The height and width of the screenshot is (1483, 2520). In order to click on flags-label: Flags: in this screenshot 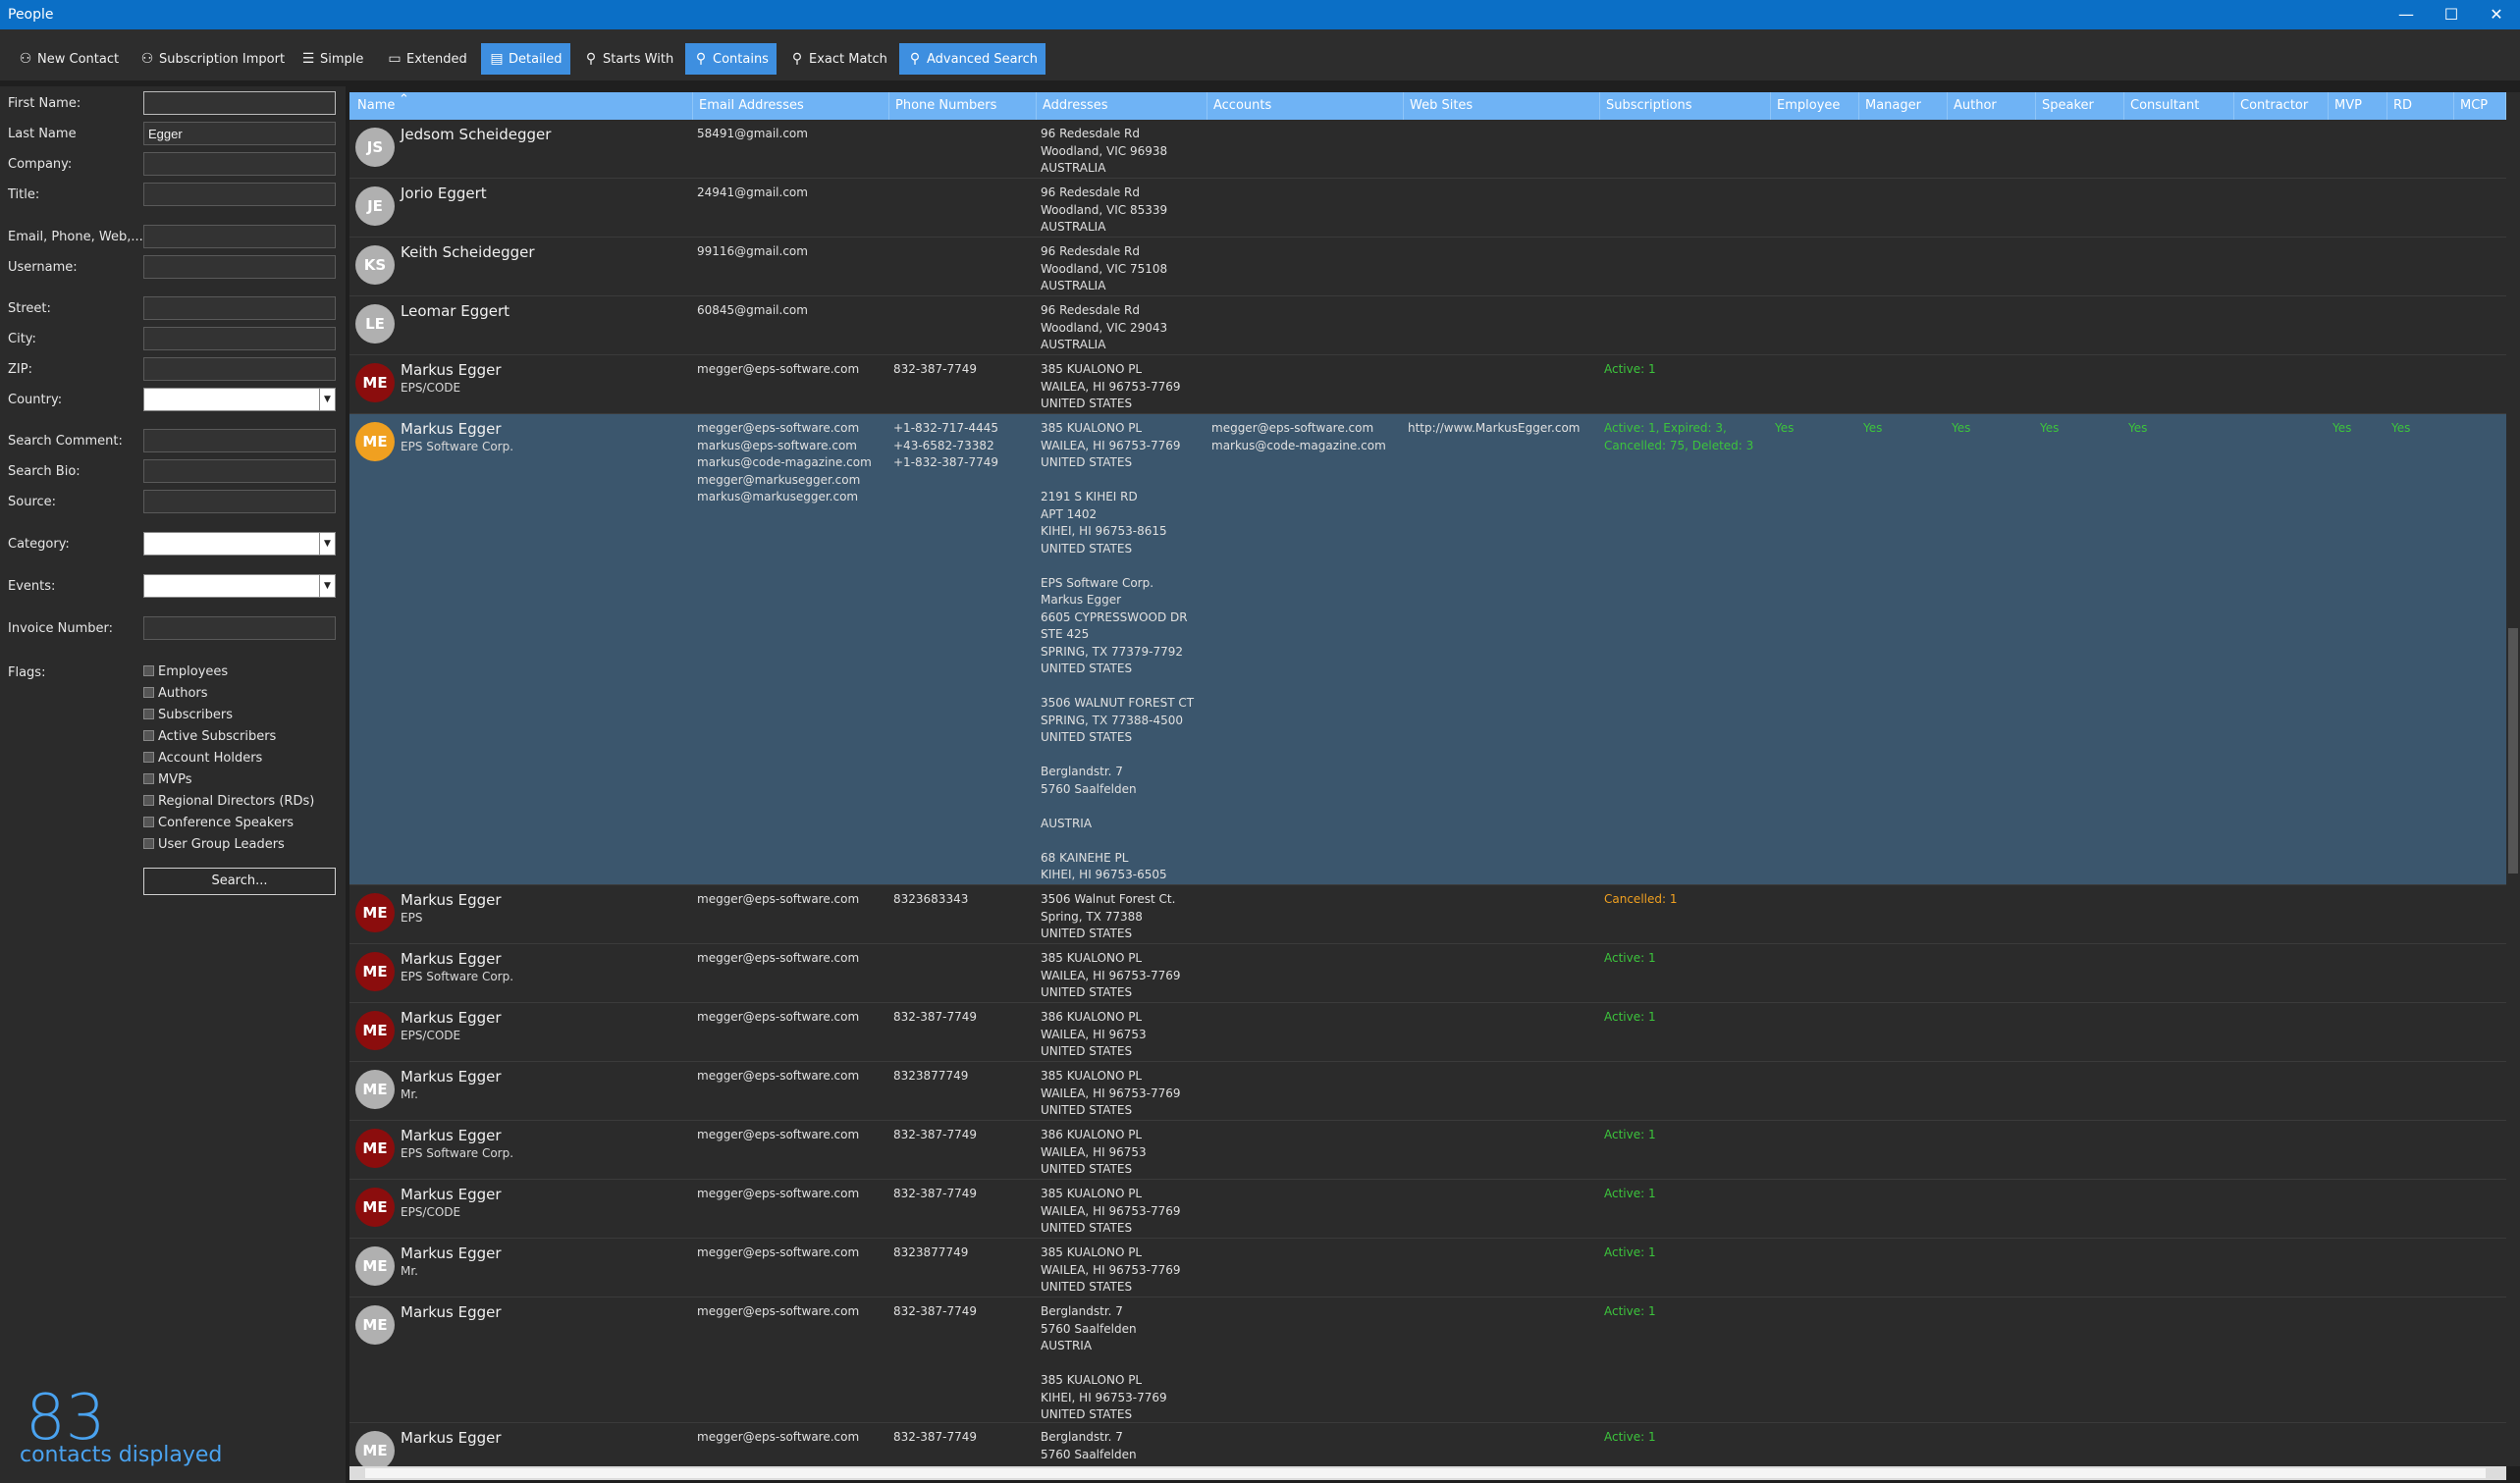, I will do `click(27, 673)`.